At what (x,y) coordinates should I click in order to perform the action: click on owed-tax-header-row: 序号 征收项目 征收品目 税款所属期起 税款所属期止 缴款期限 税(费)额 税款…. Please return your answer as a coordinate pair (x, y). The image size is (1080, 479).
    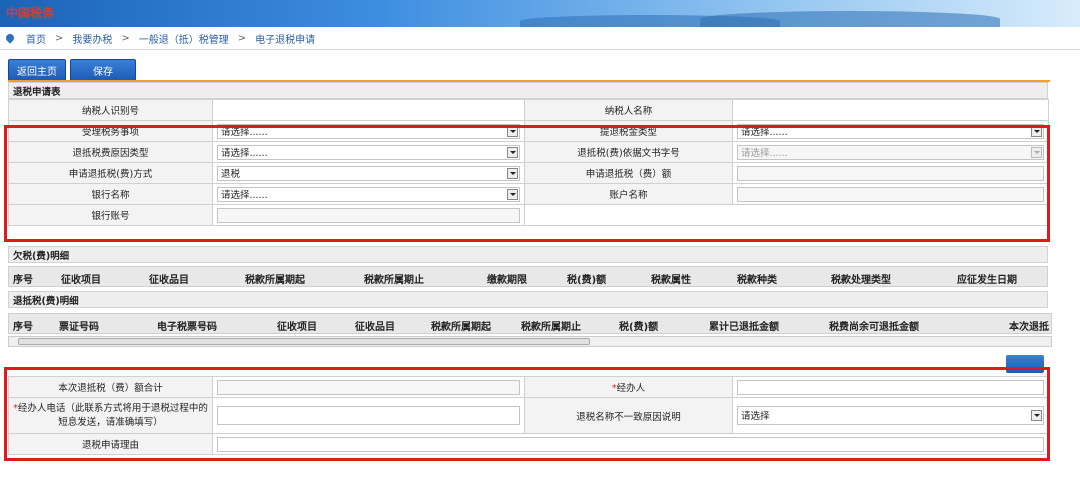
    Looking at the image, I should click on (528, 276).